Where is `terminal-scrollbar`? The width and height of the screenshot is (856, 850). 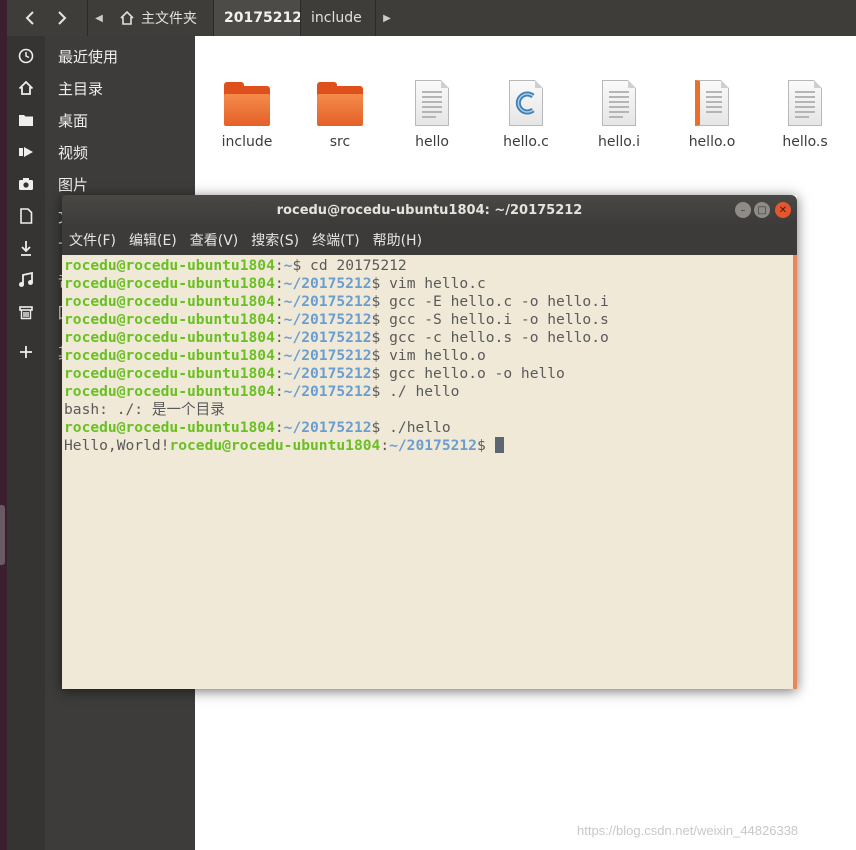 terminal-scrollbar is located at coordinates (795, 472).